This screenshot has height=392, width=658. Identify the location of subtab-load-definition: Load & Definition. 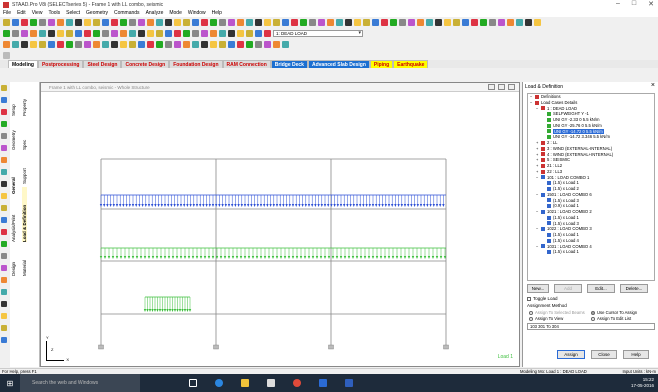
(24, 214).